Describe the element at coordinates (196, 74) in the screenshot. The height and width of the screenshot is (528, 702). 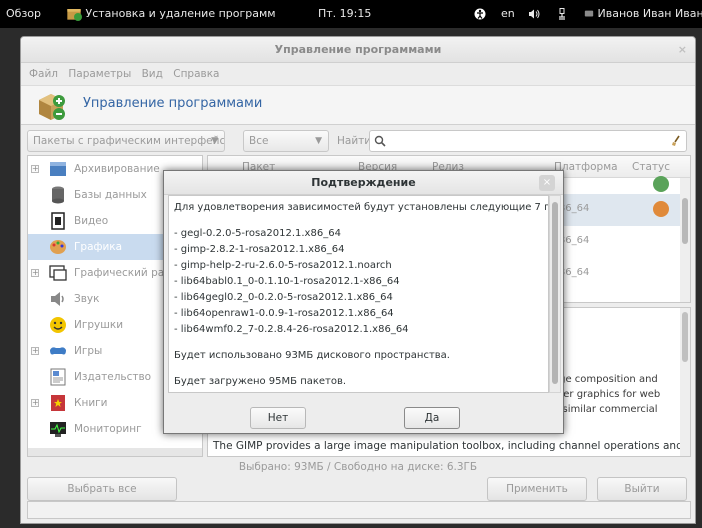
I see `menu-help: Справка` at that location.